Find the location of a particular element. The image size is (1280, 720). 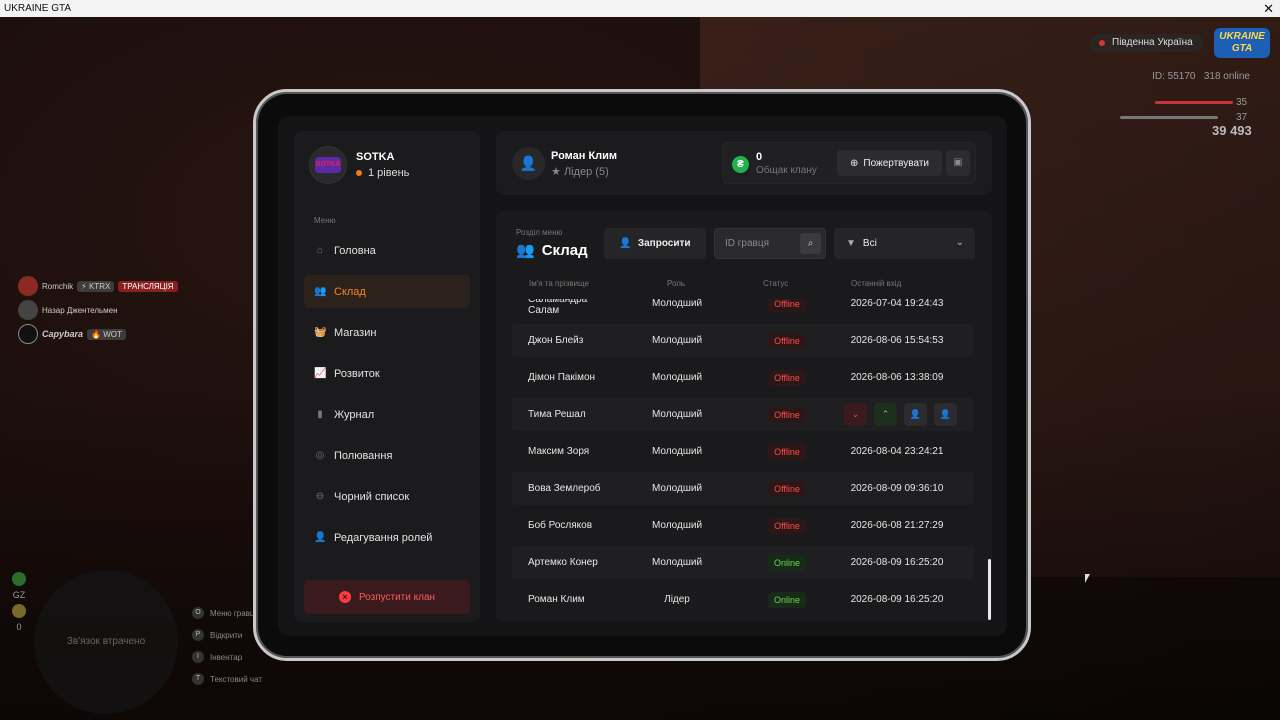

promote-chevron-icon: ⌃ is located at coordinates (885, 414).